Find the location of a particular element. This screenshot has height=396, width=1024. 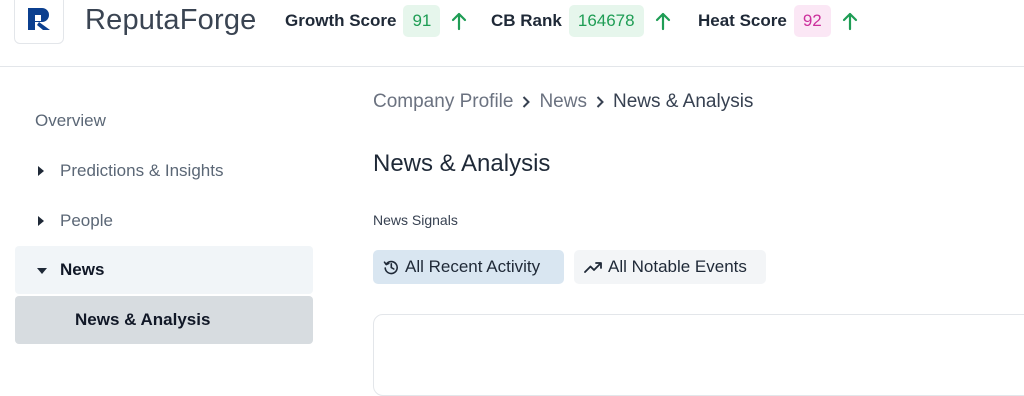

brand-logo-icon is located at coordinates (39, 19).